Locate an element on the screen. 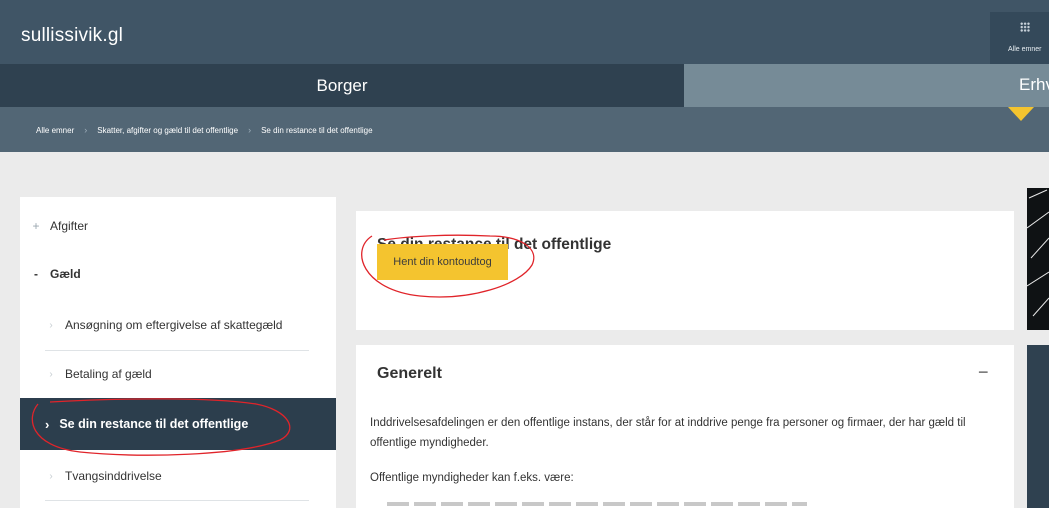 This screenshot has width=1049, height=508. sidebar-item-se-din-restance: › Se din restance til det offentlige is located at coordinates (178, 424).